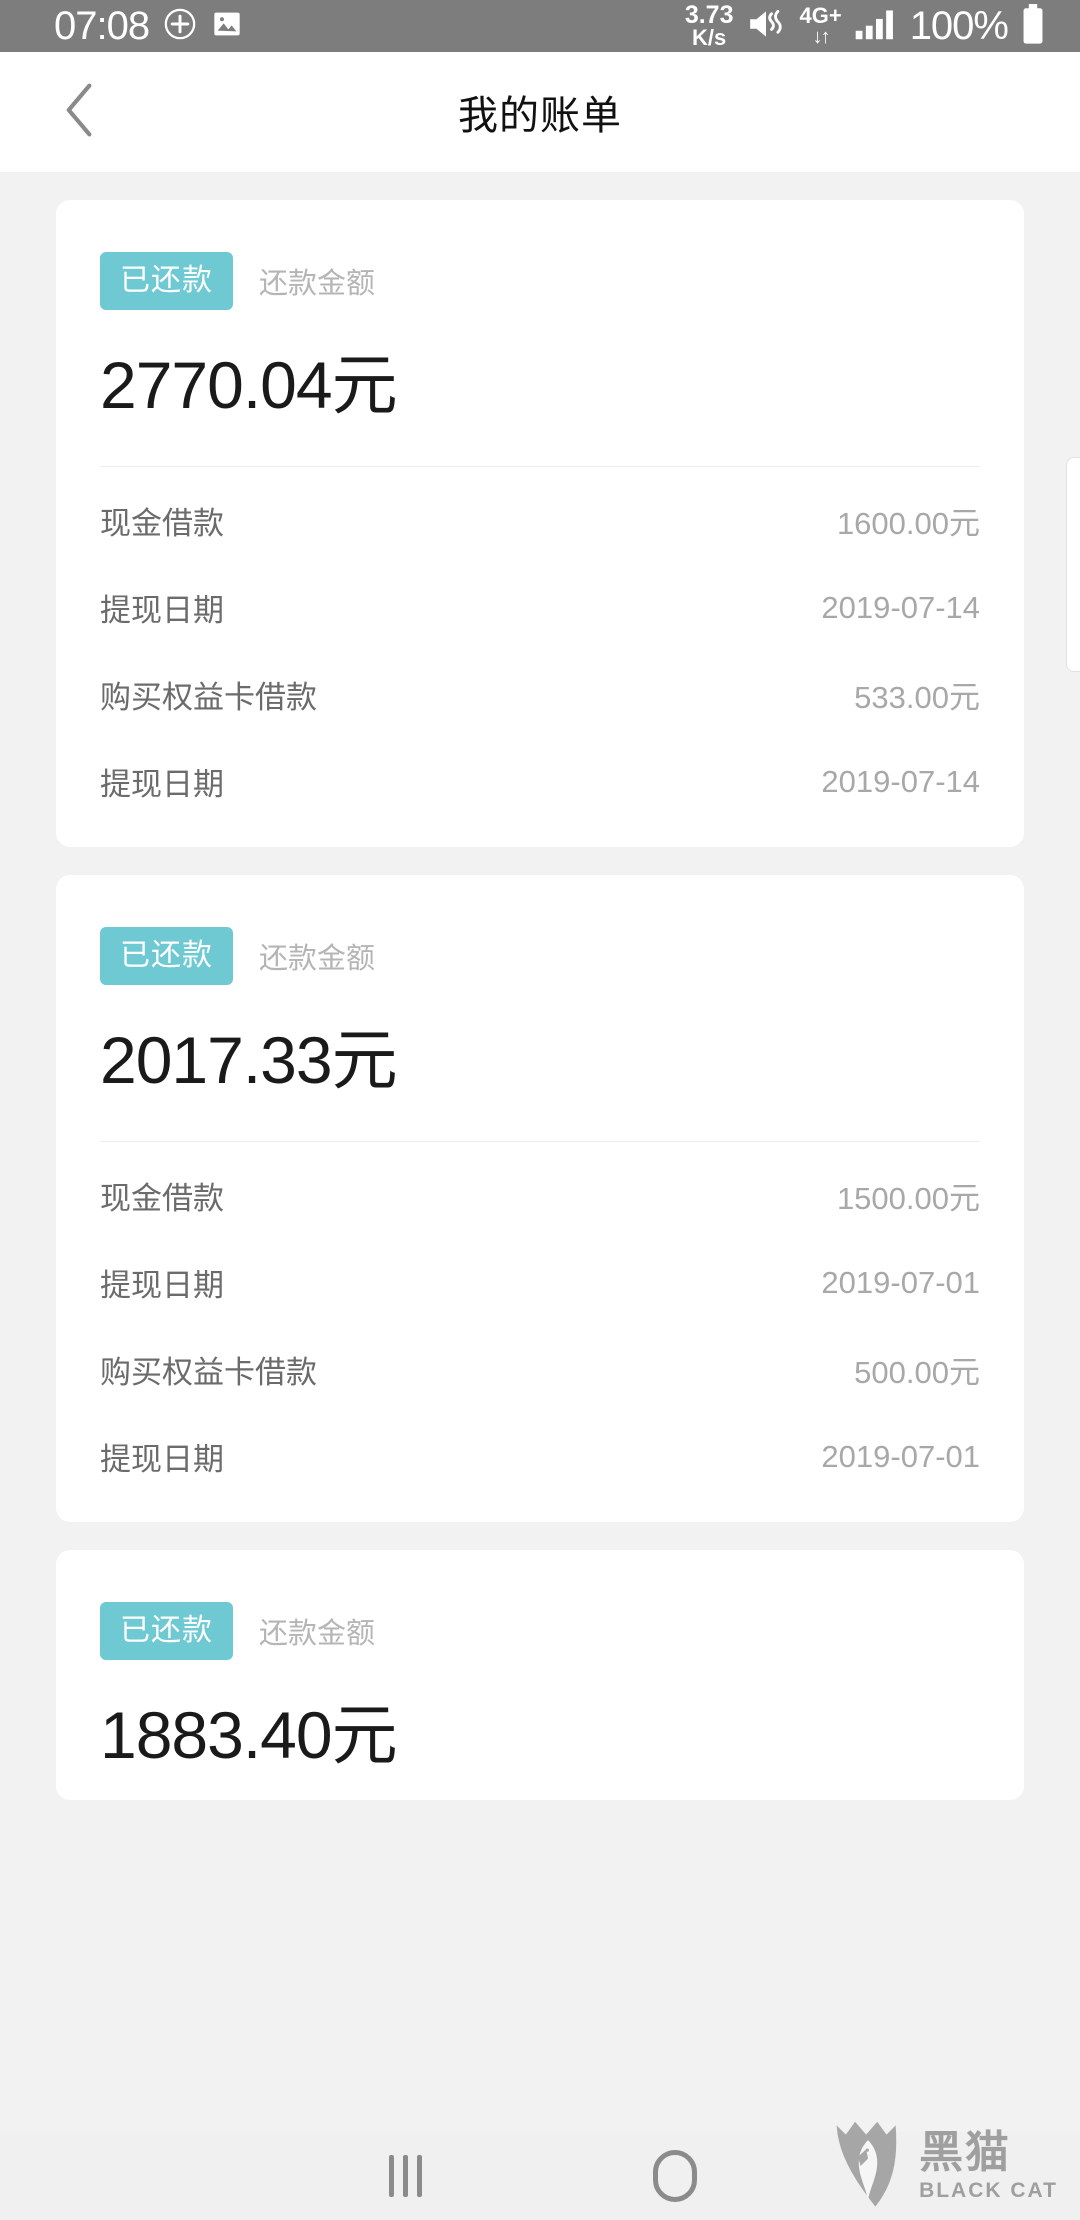 The image size is (1080, 2220). Describe the element at coordinates (540, 1675) in the screenshot. I see `bill-card: 已还款 还款金额 1883.40元` at that location.